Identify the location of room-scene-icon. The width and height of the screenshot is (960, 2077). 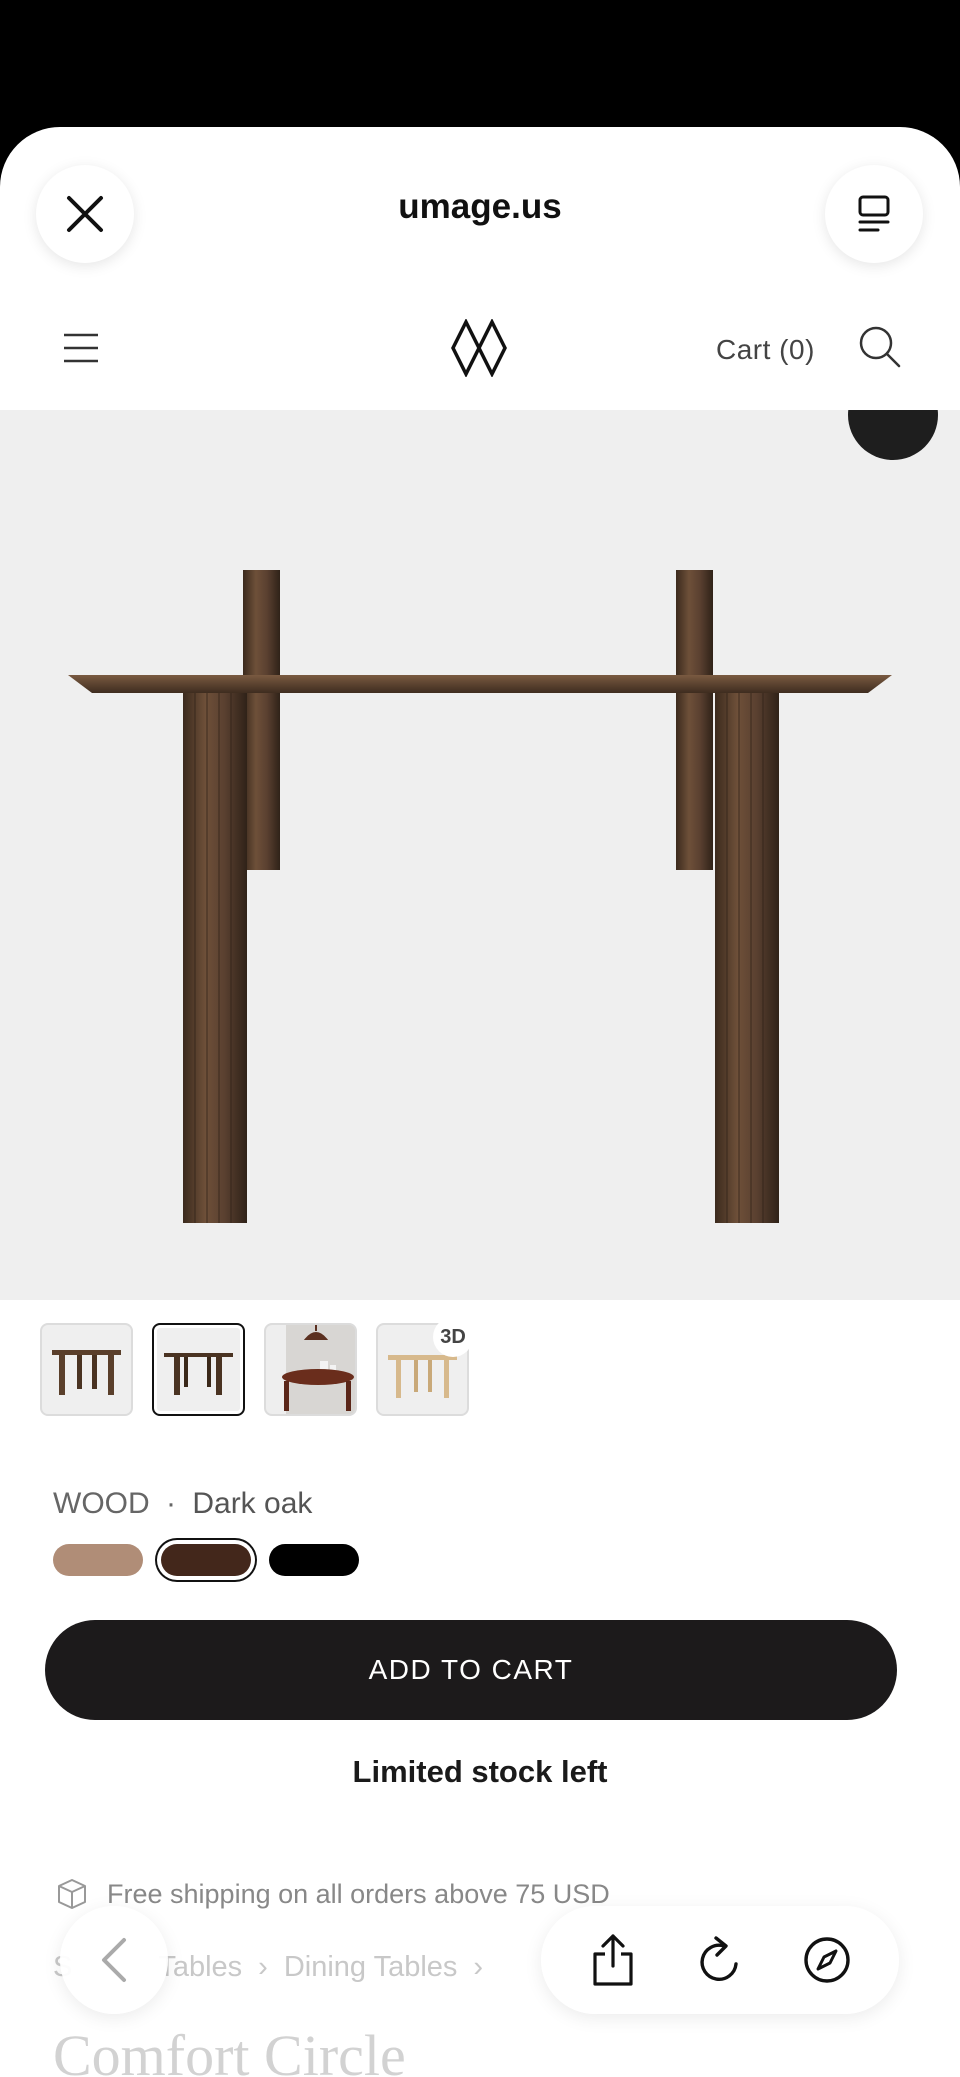
(310, 1369).